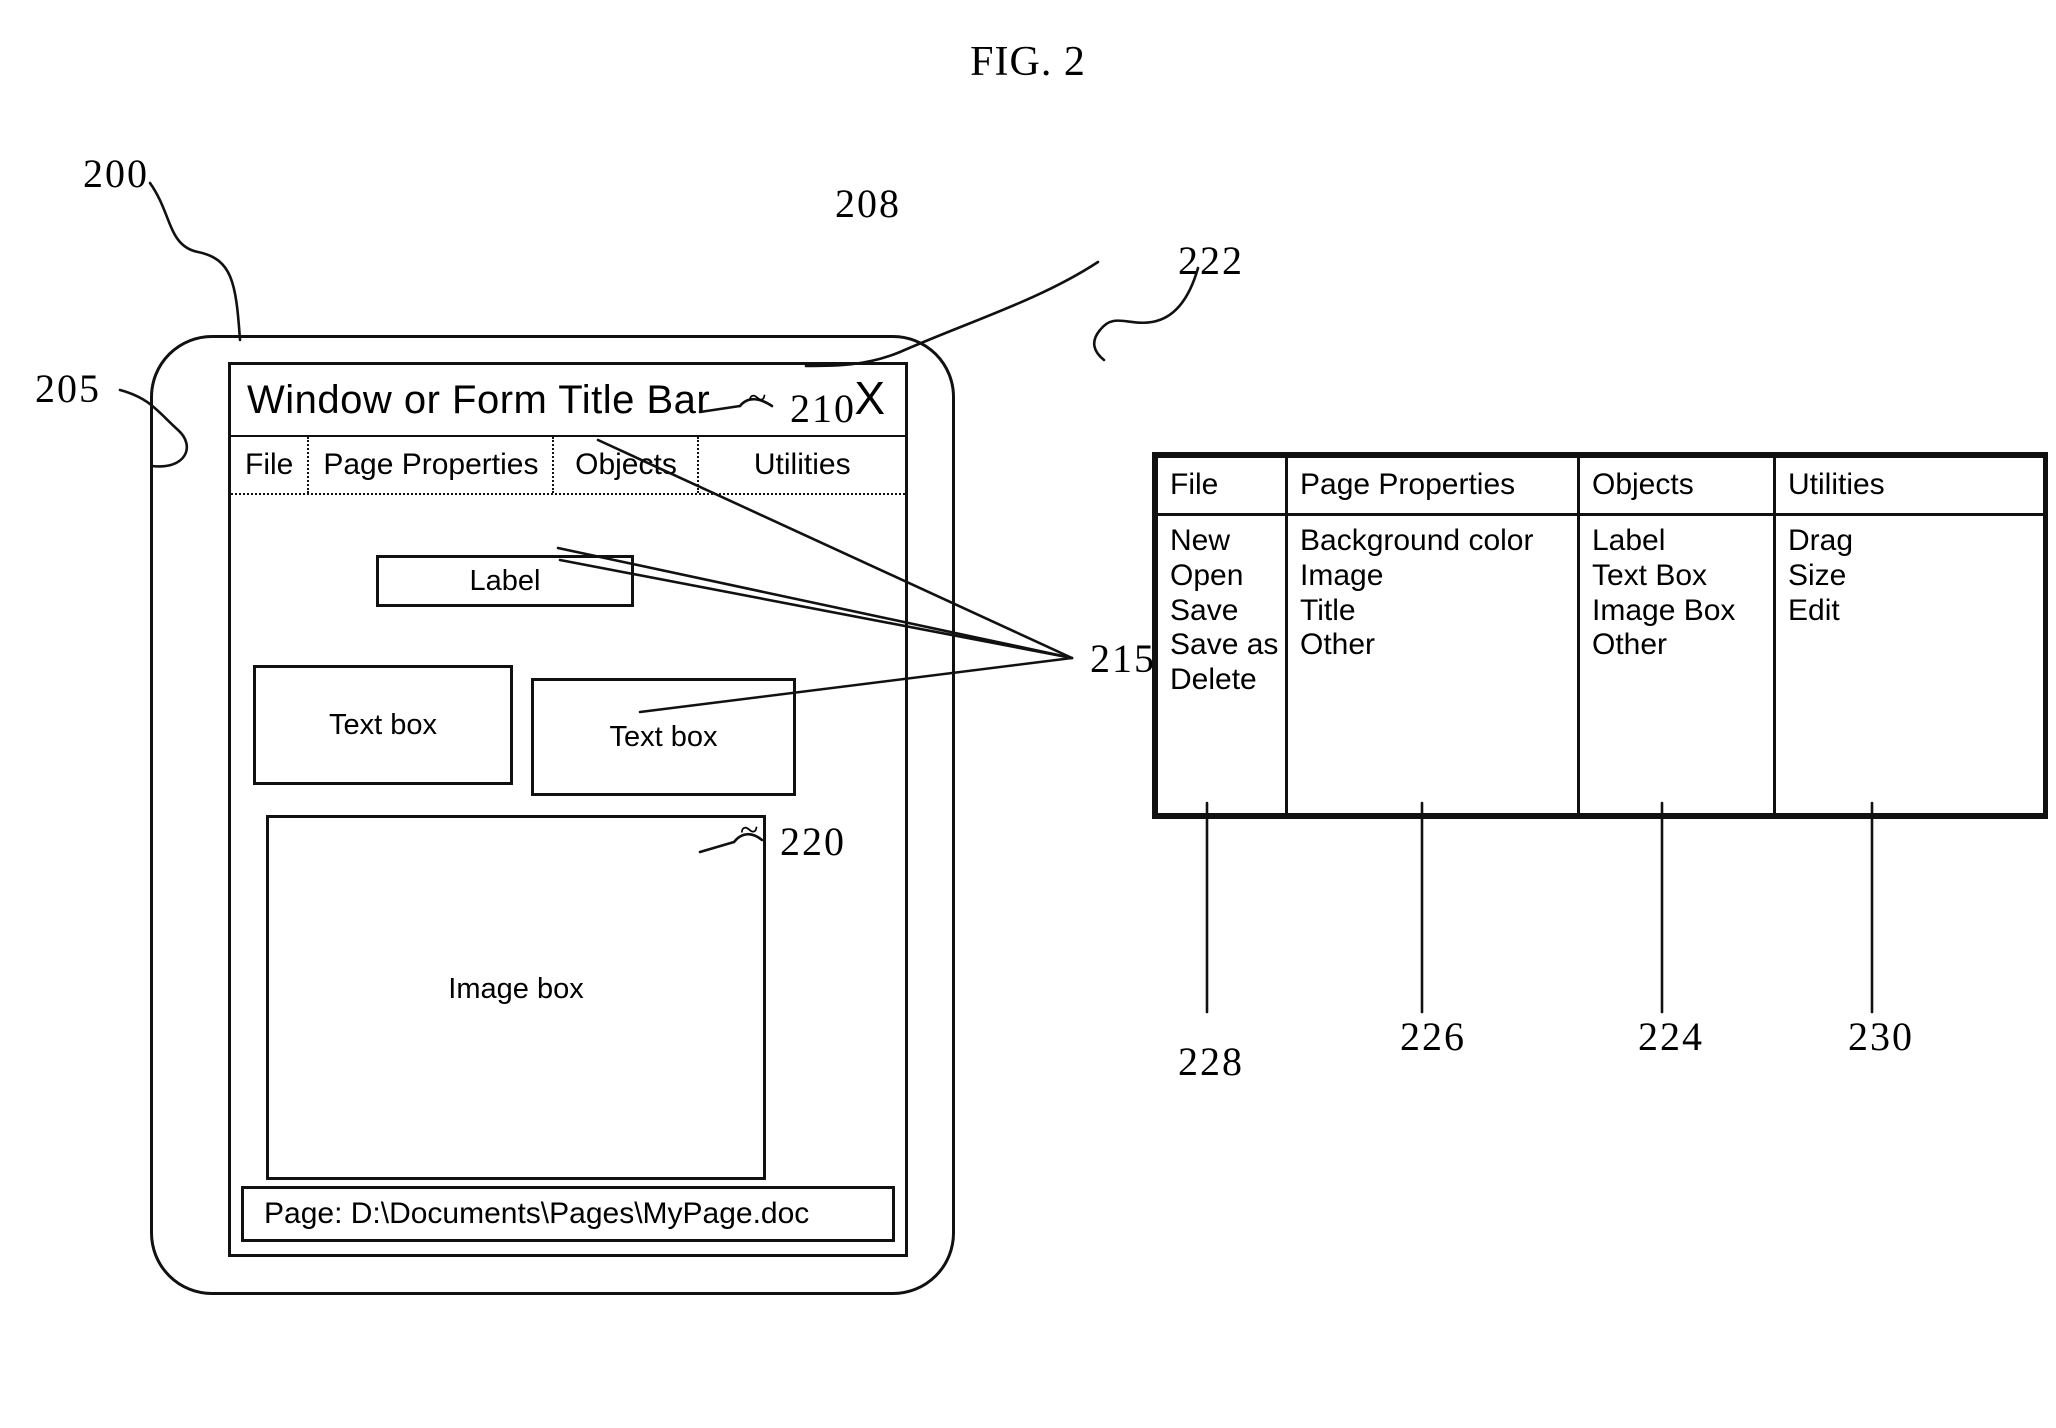 Image resolution: width=2056 pixels, height=1428 pixels. What do you see at coordinates (1433, 1036) in the screenshot?
I see `ref-num-226: 226` at bounding box center [1433, 1036].